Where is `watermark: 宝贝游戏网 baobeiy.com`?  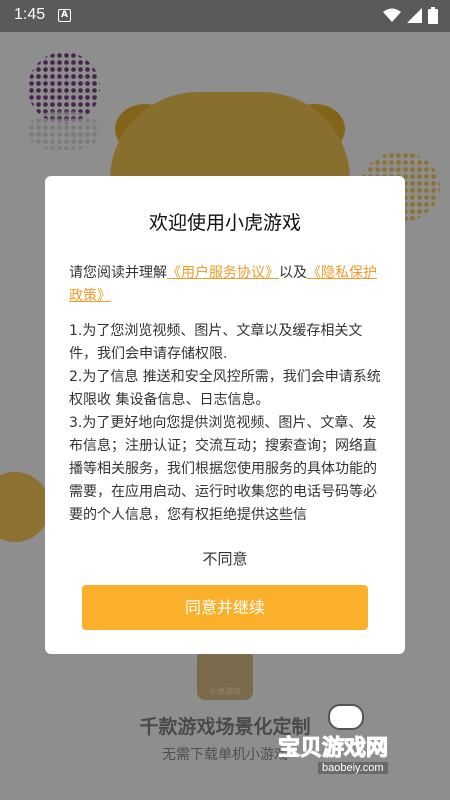
watermark: 宝贝游戏网 baobeiy.com is located at coordinates (358, 754).